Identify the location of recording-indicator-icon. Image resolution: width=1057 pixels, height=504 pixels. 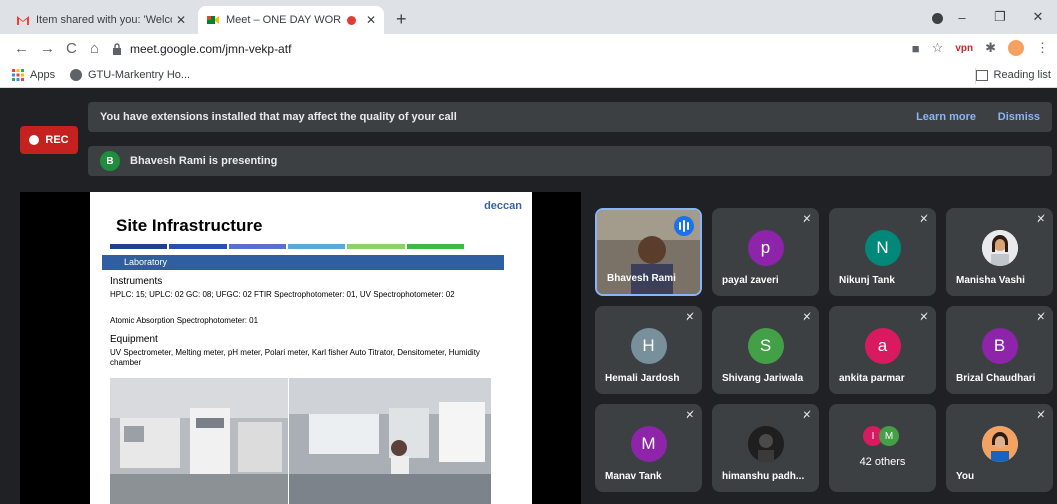
(351, 20).